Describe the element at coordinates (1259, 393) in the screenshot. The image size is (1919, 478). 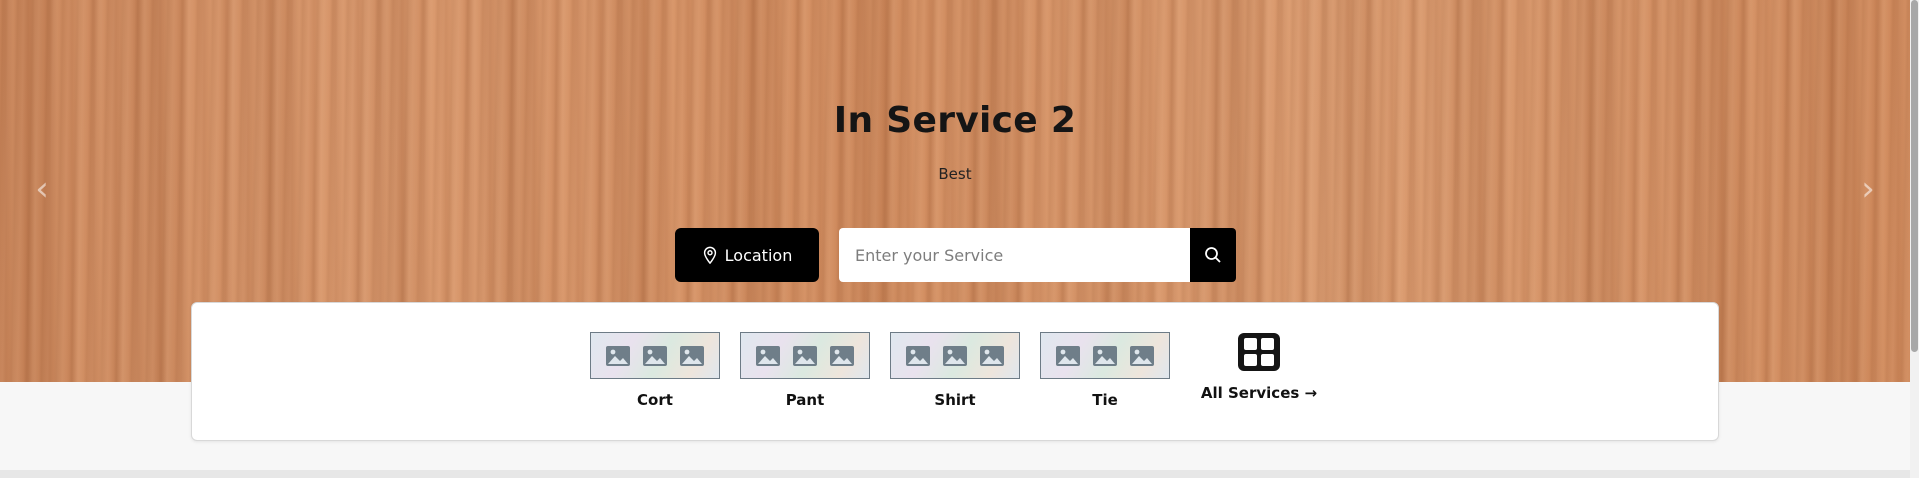
I see `all-services-label: All Services →` at that location.